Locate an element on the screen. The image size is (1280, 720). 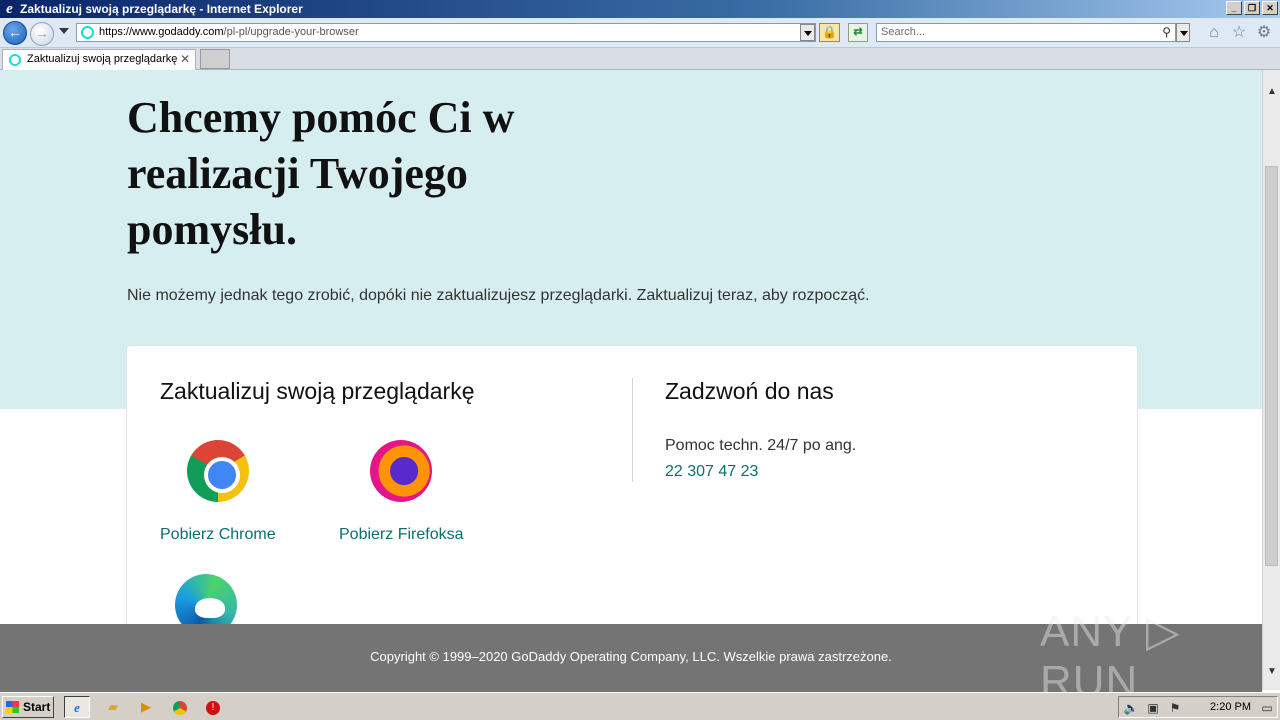
call-us-heading: Zadzwoń do nas is located at coordinates (749, 391).